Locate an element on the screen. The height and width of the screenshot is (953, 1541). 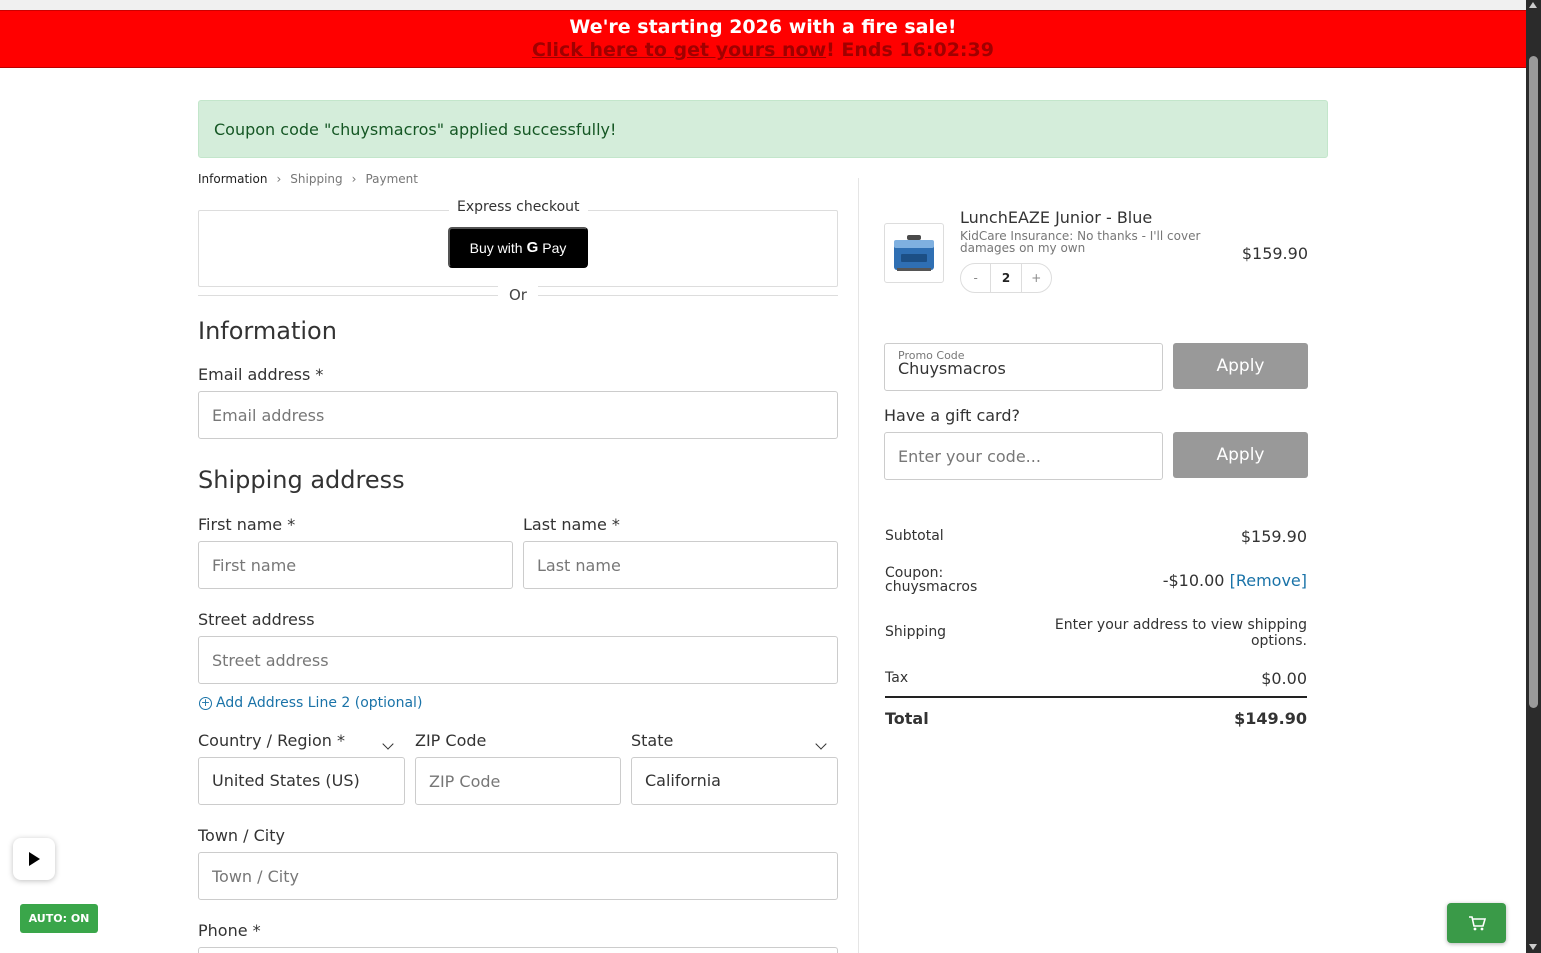
scroll-down-icon is located at coordinates (1533, 947).